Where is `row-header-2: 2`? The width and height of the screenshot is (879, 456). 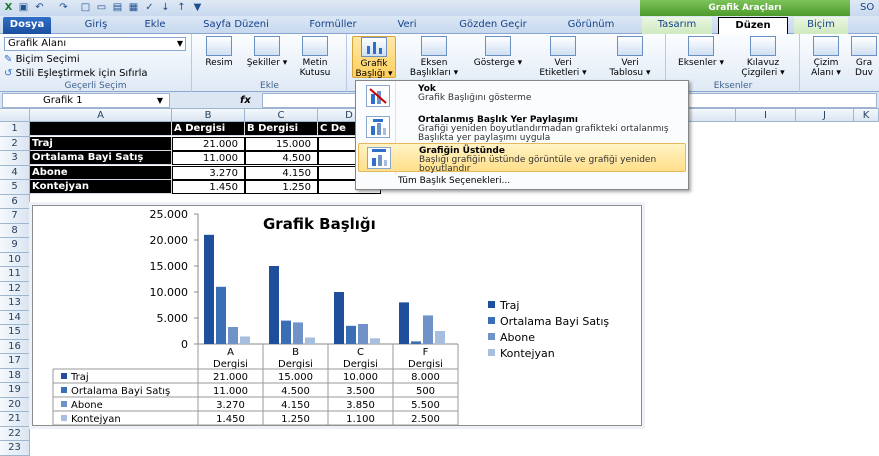 row-header-2: 2 is located at coordinates (15, 143).